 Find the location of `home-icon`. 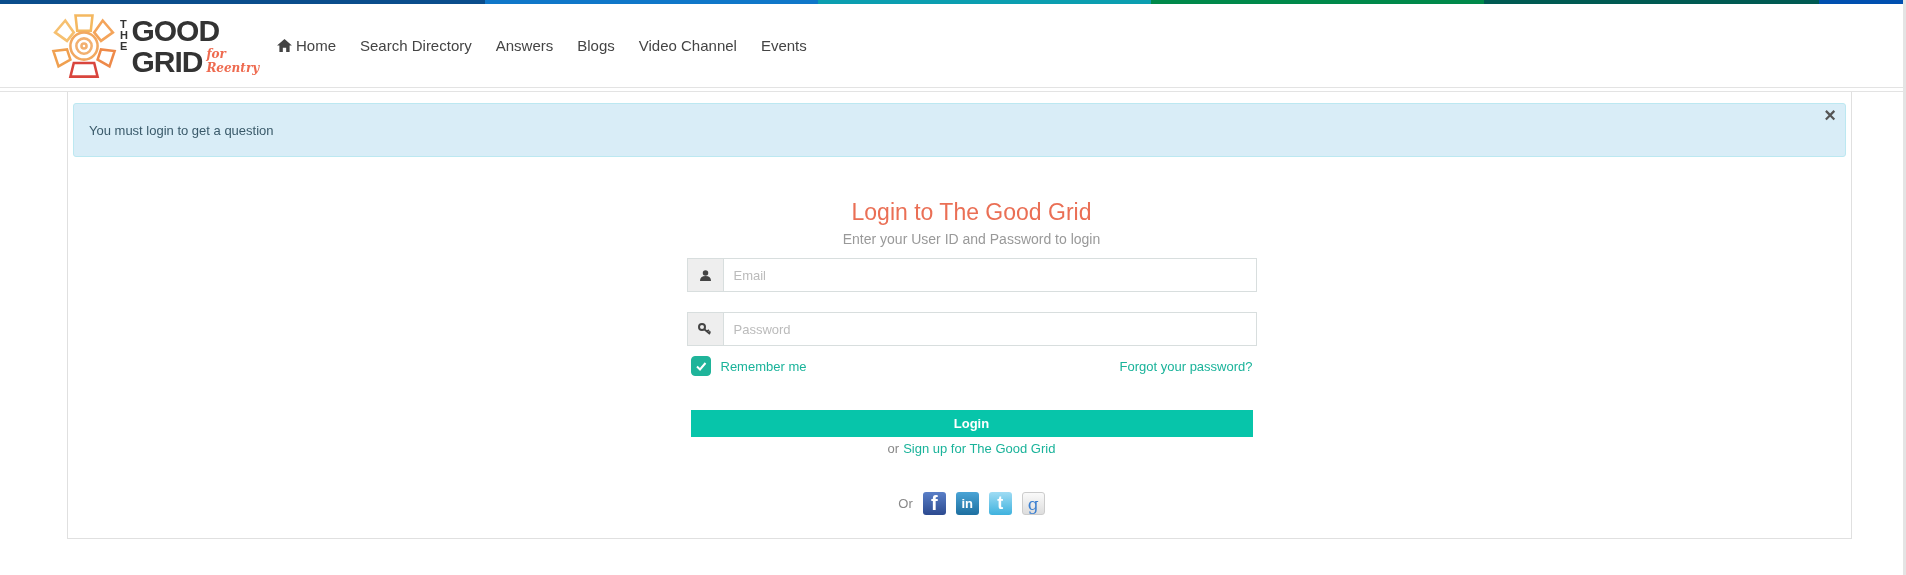

home-icon is located at coordinates (284, 45).